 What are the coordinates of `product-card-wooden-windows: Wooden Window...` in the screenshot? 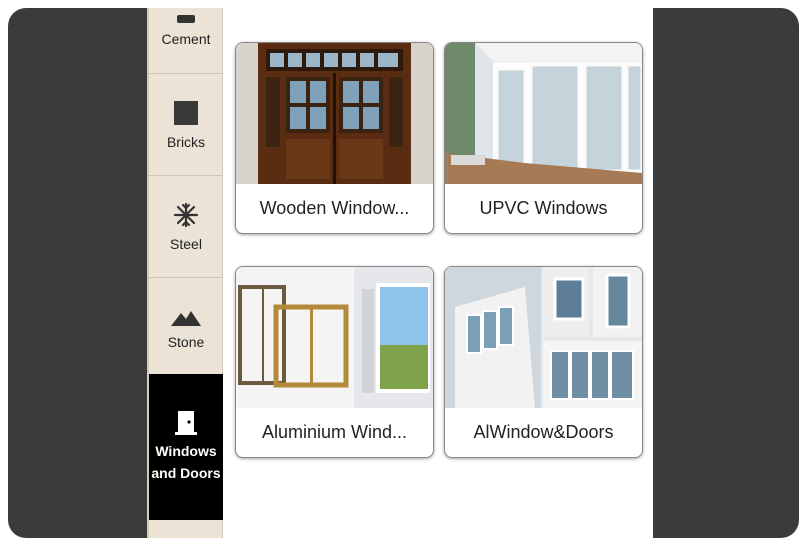 It's located at (334, 138).